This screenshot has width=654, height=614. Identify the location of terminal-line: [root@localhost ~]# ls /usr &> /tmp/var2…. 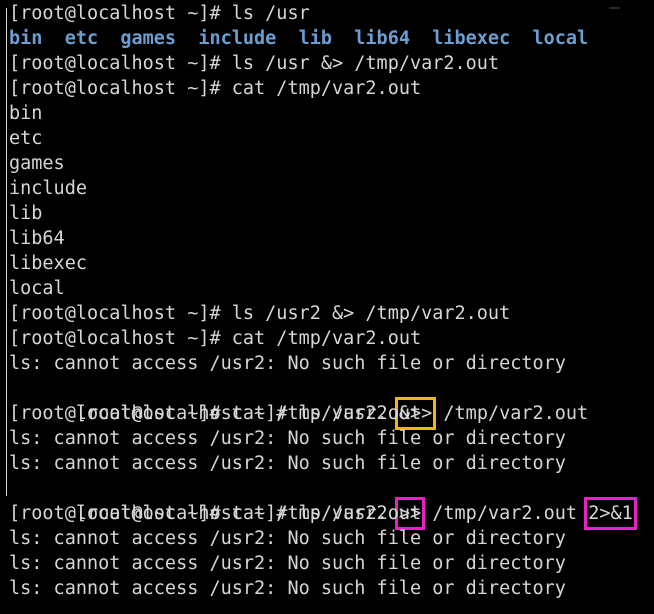
(254, 63).